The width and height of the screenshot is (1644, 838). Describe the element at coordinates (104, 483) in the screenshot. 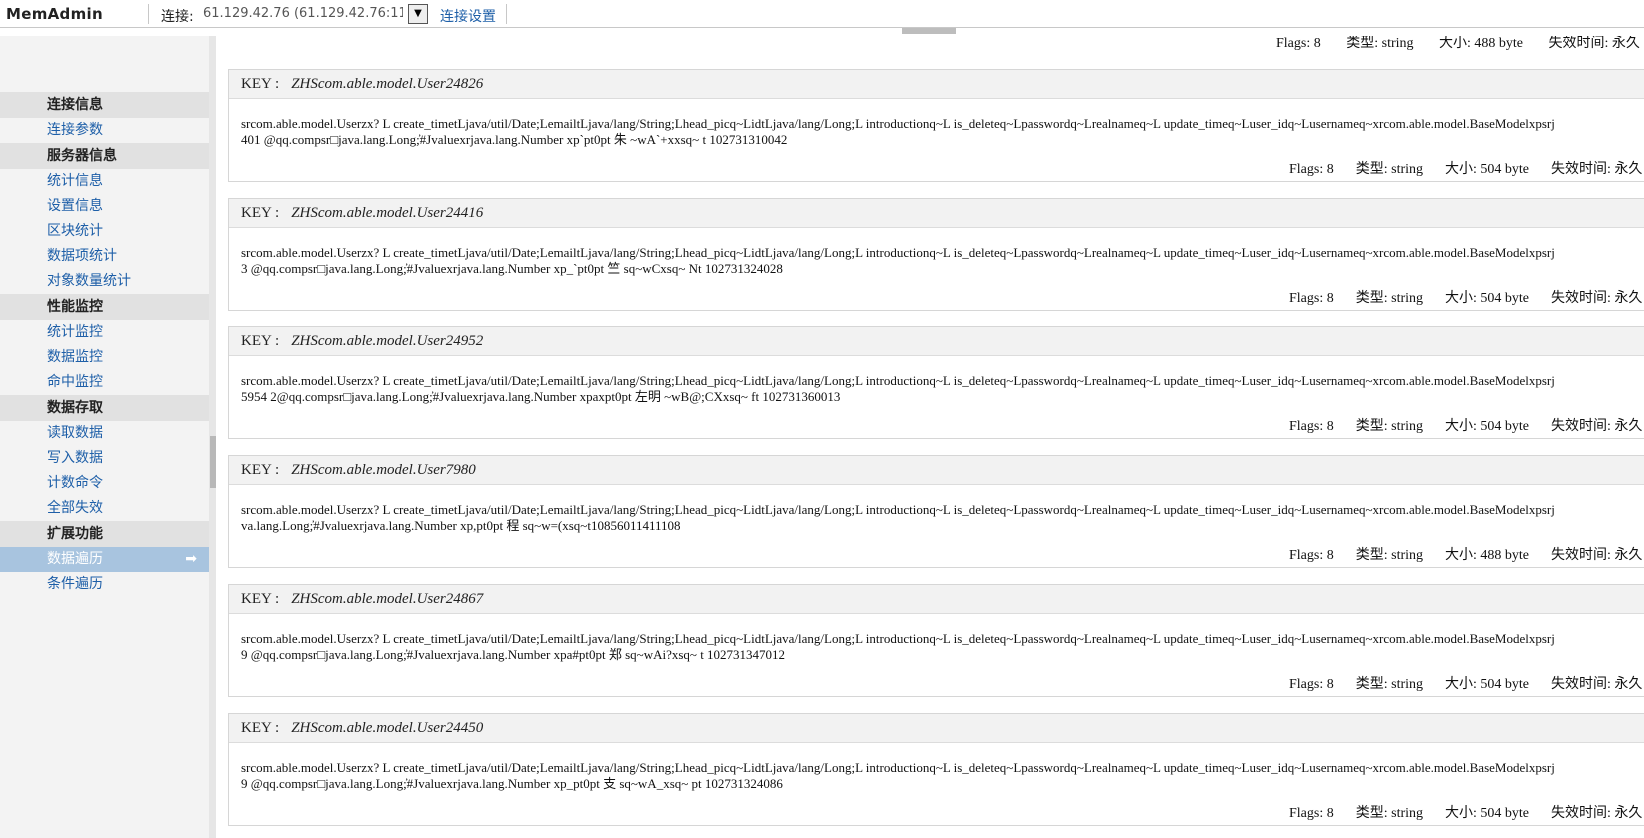

I see `sidebar-item: 计数命令` at that location.